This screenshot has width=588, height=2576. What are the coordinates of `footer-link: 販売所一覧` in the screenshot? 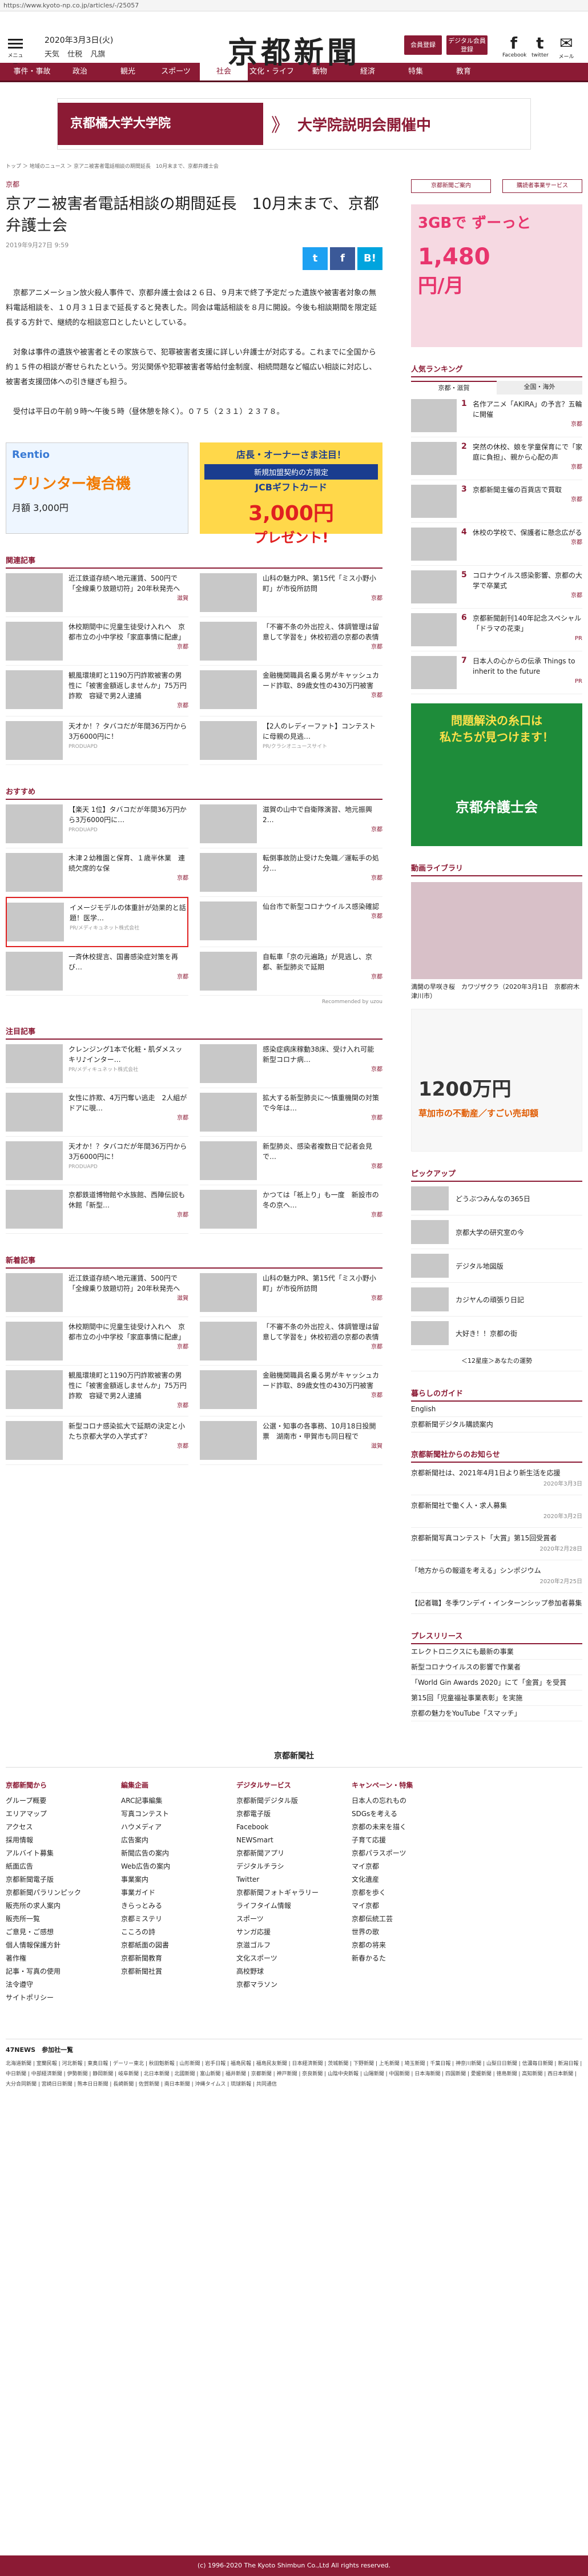 It's located at (63, 1919).